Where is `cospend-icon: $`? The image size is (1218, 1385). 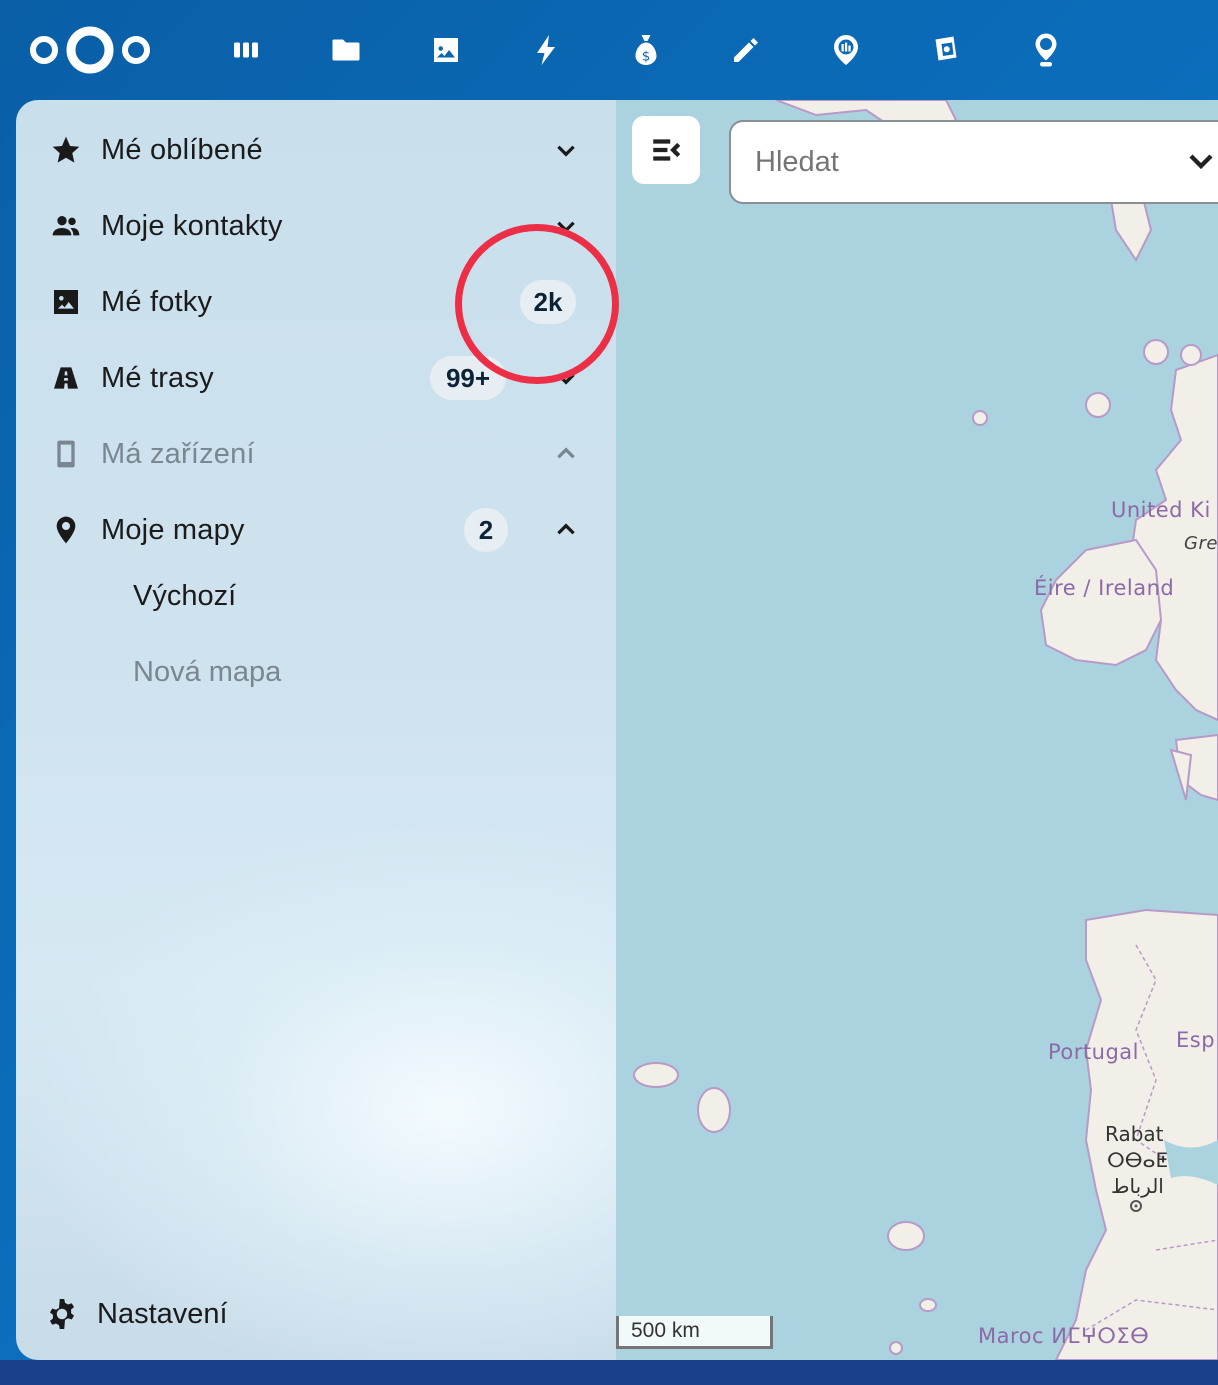
cospend-icon: $ is located at coordinates (646, 50).